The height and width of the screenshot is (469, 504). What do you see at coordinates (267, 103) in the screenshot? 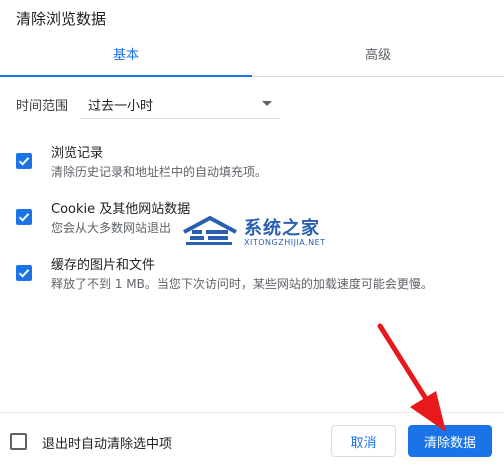
I see `dropdown-arrow-icon` at bounding box center [267, 103].